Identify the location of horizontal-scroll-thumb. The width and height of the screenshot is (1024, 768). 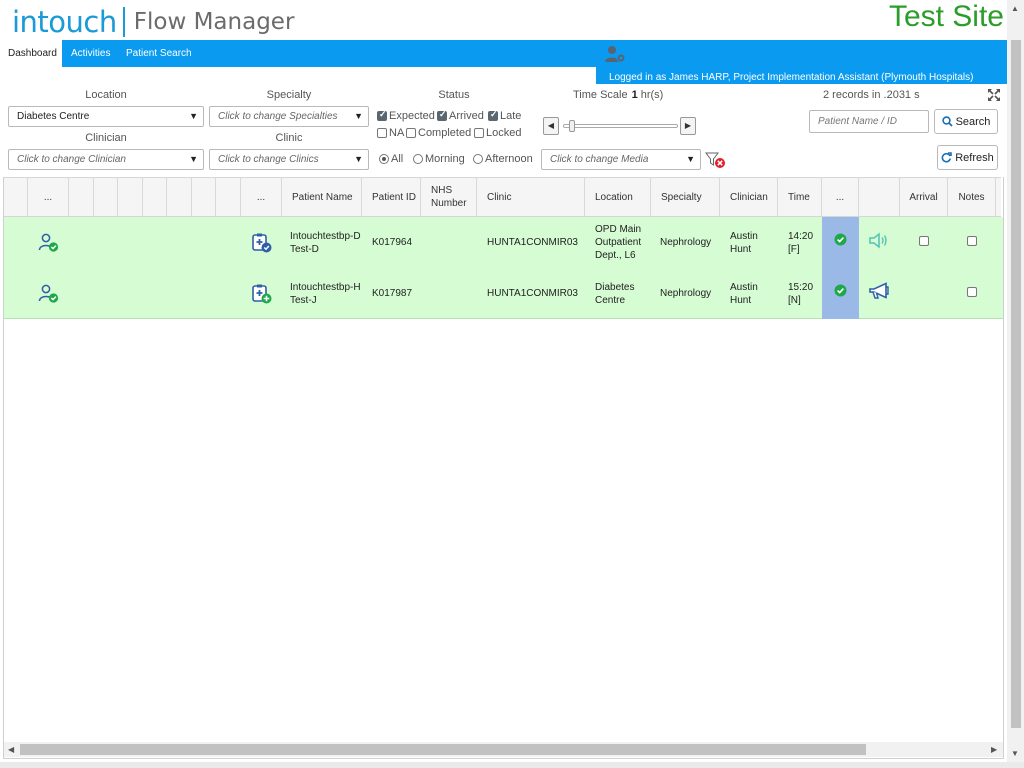
(443, 749).